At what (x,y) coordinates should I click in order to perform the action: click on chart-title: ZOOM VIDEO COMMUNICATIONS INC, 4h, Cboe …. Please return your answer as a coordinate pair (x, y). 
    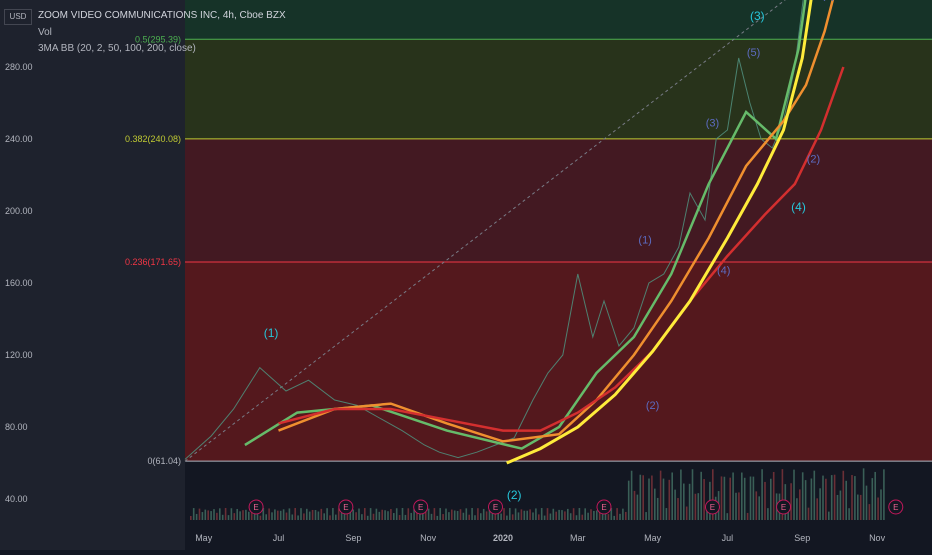
    Looking at the image, I should click on (162, 15).